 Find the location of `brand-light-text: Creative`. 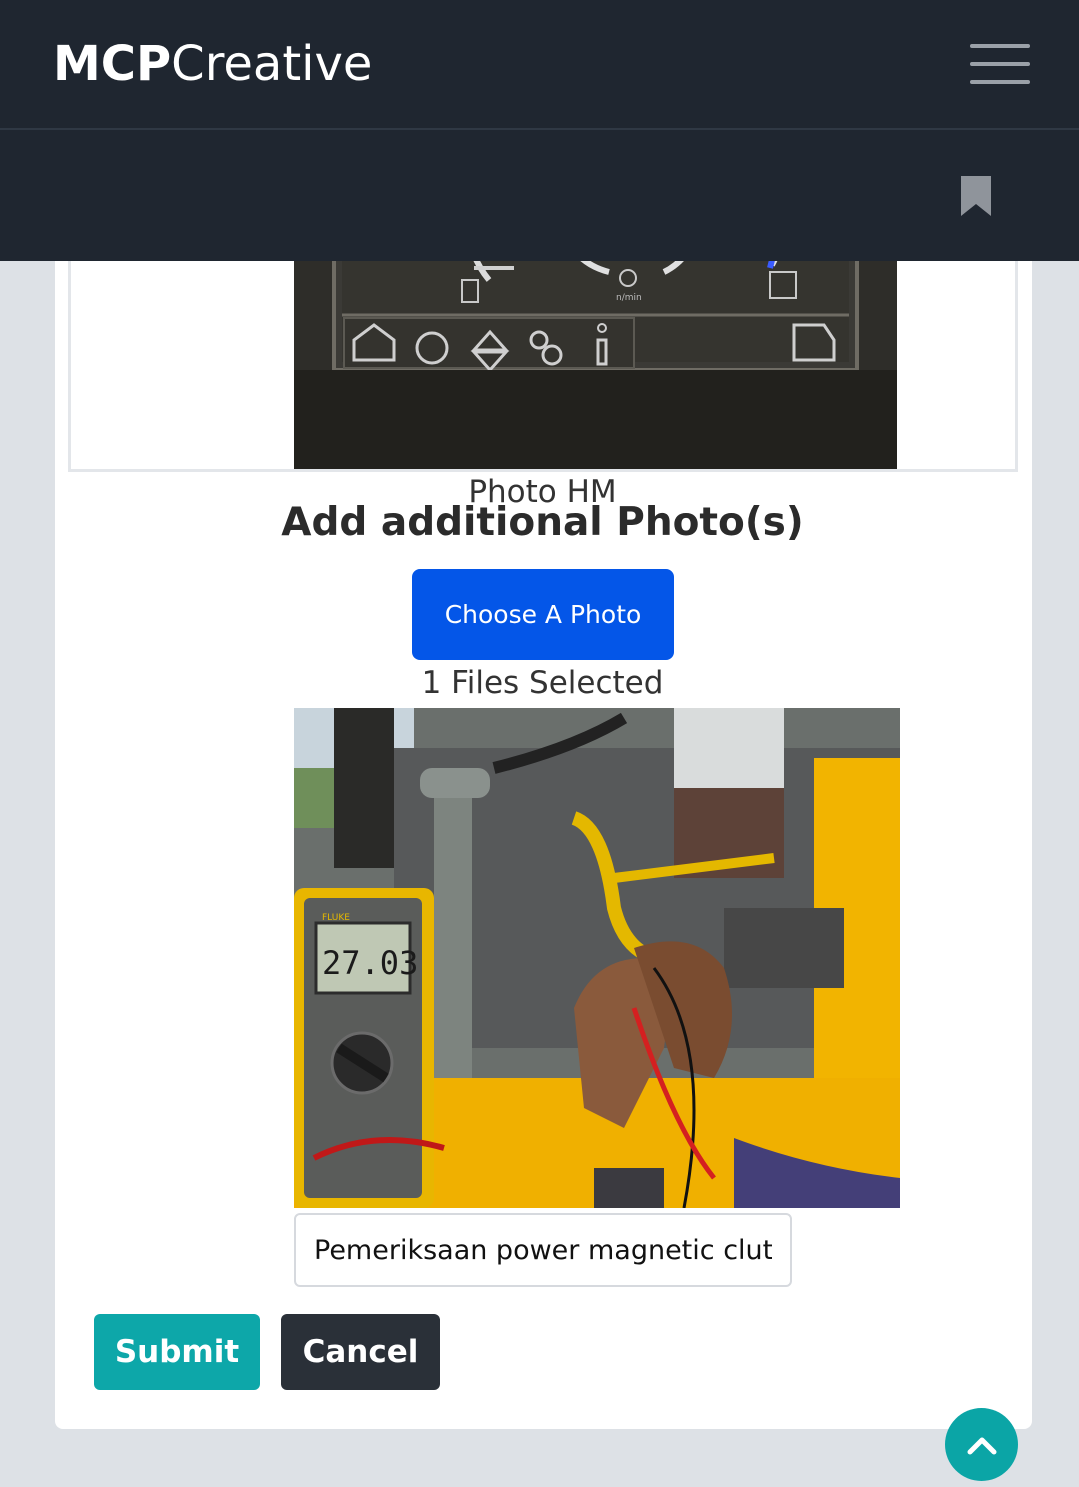

brand-light-text: Creative is located at coordinates (272, 64).